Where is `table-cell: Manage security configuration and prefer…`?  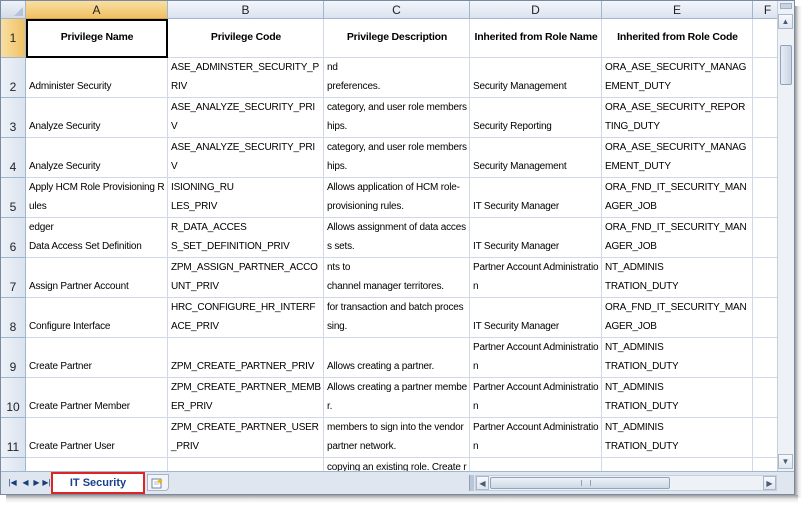 table-cell: Manage security configuration and prefer… is located at coordinates (397, 78).